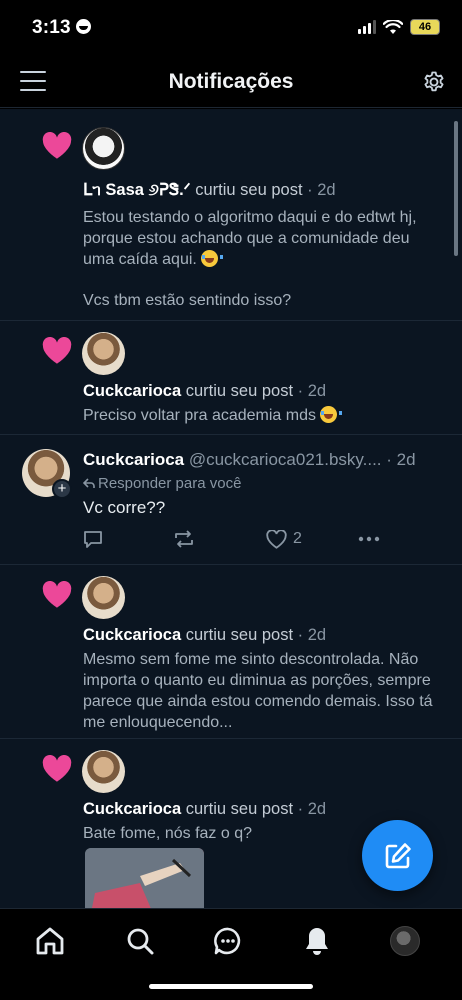  I want to click on battery-indicator: 46, so click(425, 27).